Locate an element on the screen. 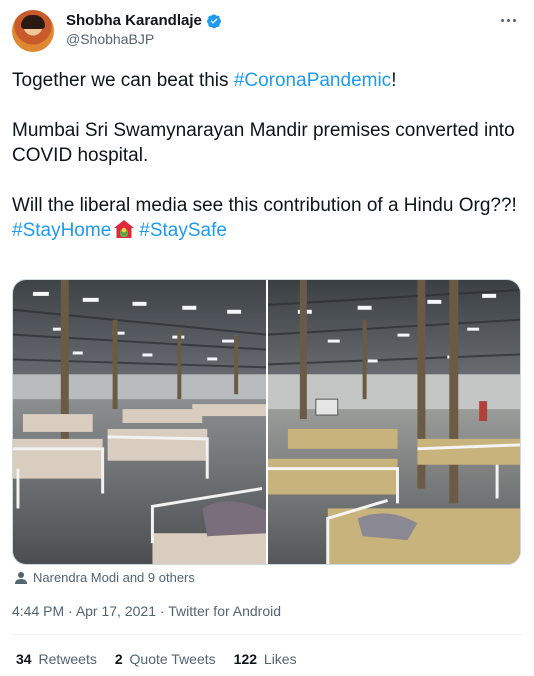 The width and height of the screenshot is (534, 676). author-handle: @ShobhaBJP is located at coordinates (110, 39).